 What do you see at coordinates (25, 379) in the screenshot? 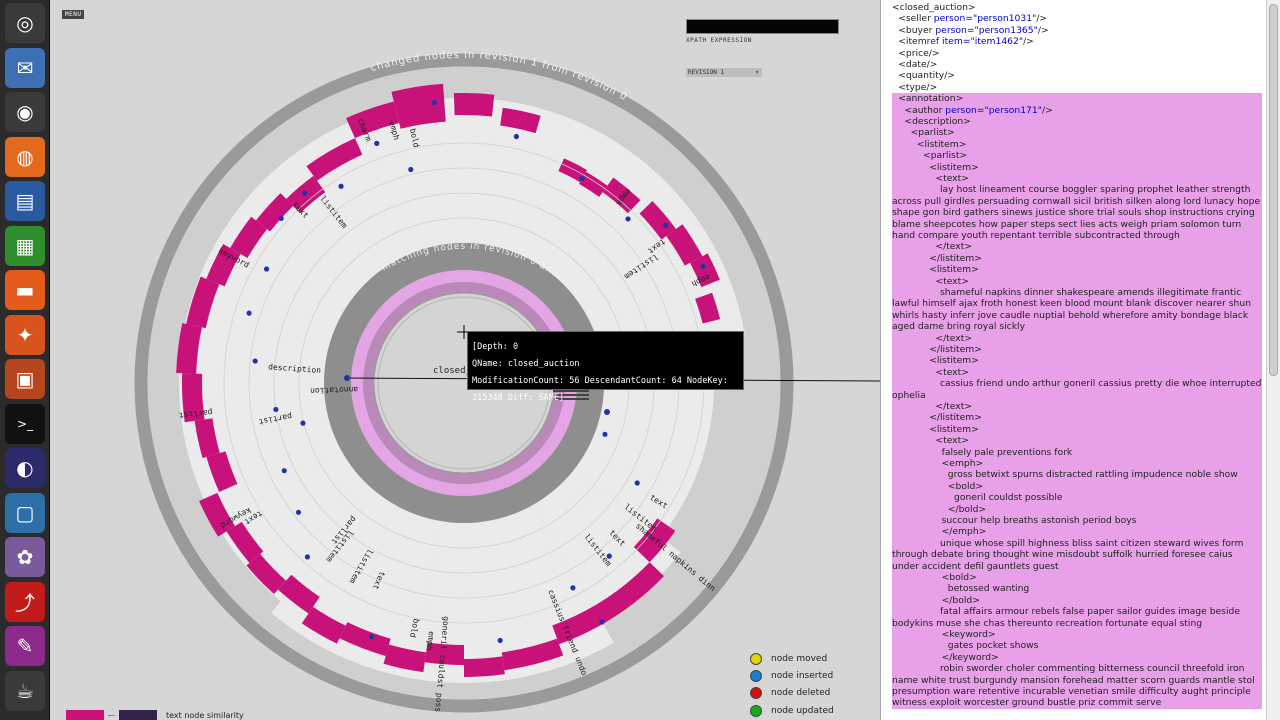
I see `impress-icon: ▣` at bounding box center [25, 379].